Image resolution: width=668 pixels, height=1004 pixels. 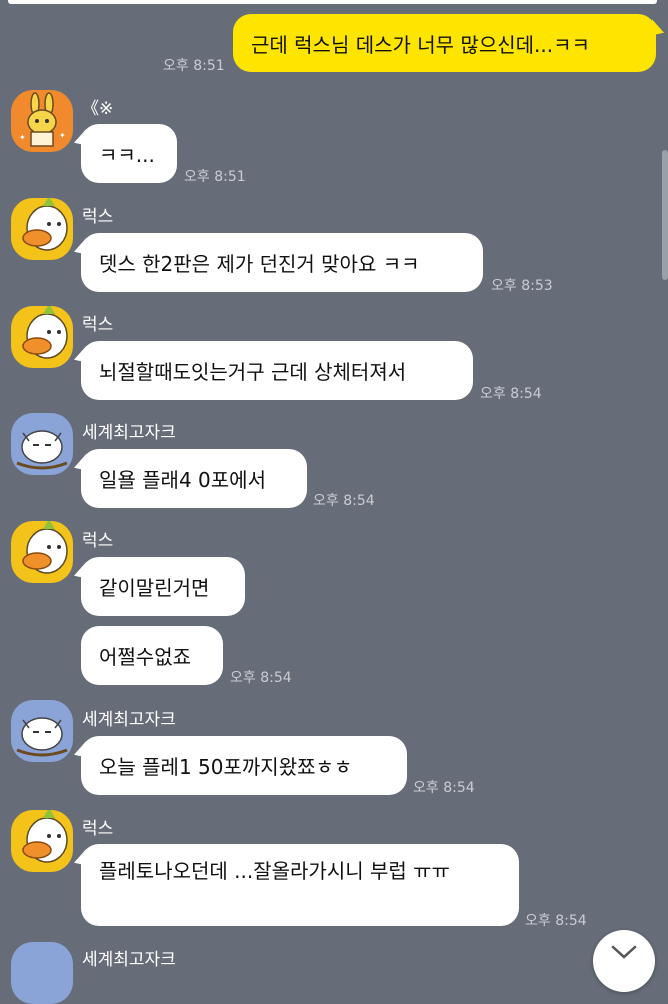 What do you see at coordinates (665, 215) in the screenshot?
I see `scrollbar` at bounding box center [665, 215].